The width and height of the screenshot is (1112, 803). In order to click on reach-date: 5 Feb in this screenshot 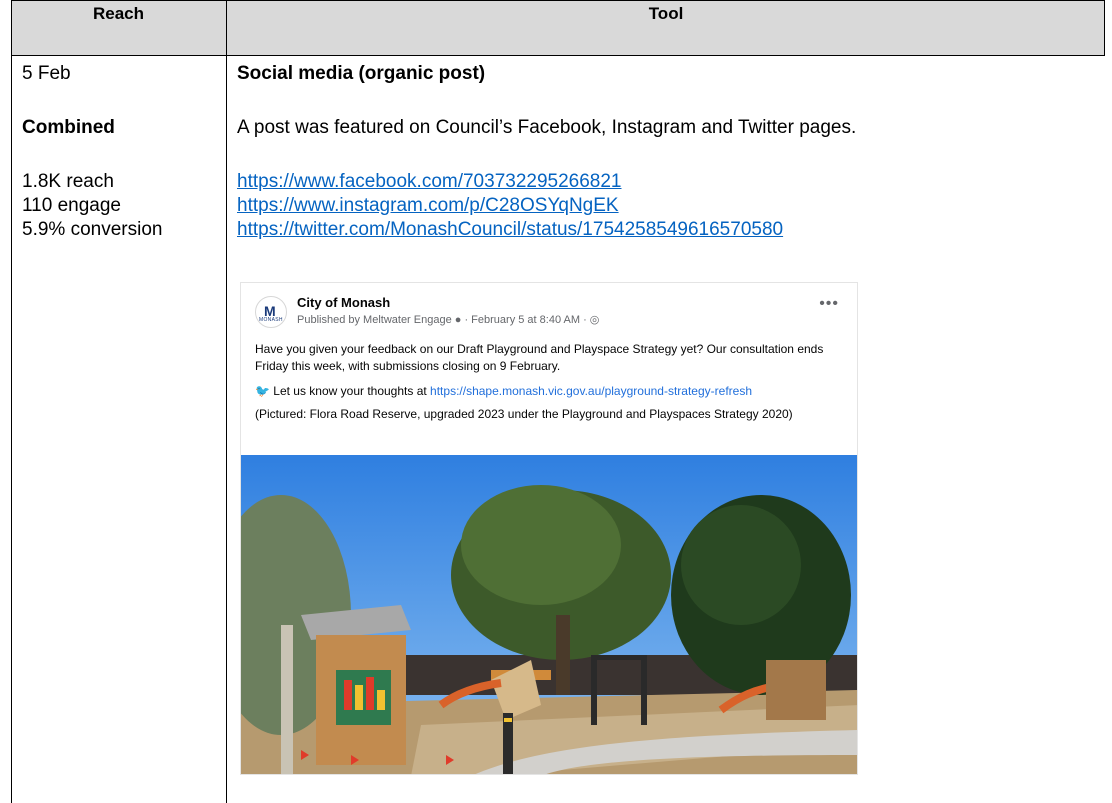, I will do `click(46, 73)`.